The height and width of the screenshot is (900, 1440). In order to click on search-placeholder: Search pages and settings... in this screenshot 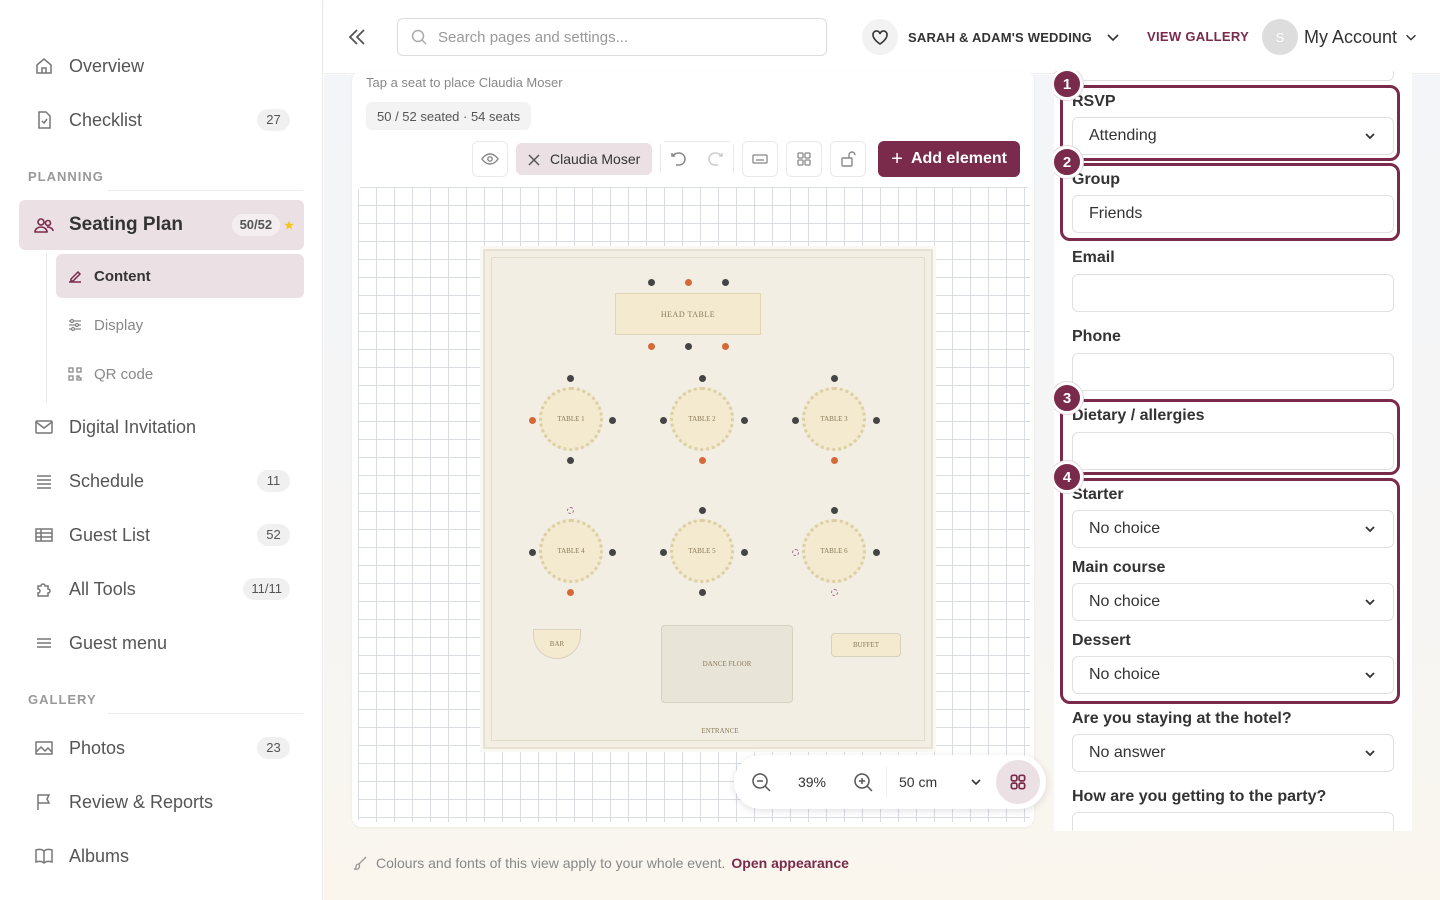, I will do `click(533, 37)`.